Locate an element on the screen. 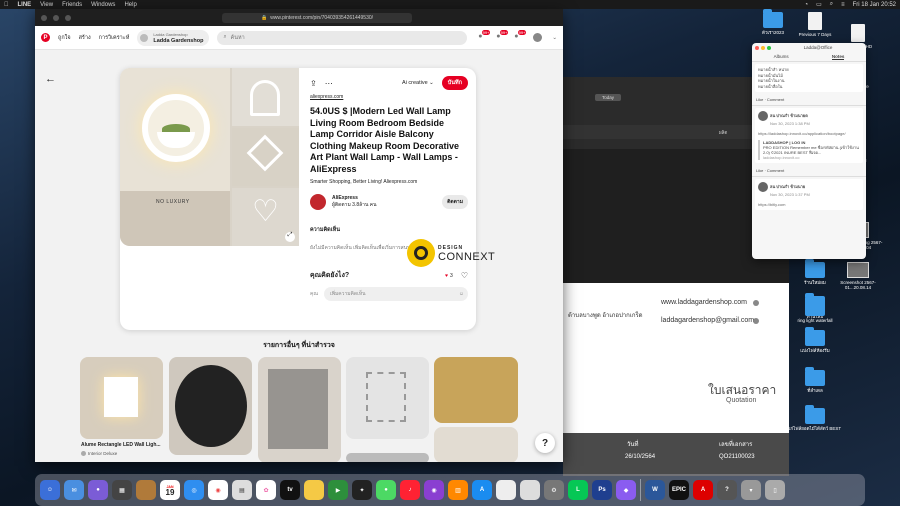 The image size is (900, 506). desktop-item: ที่ลำเดล is located at coordinates (815, 380).